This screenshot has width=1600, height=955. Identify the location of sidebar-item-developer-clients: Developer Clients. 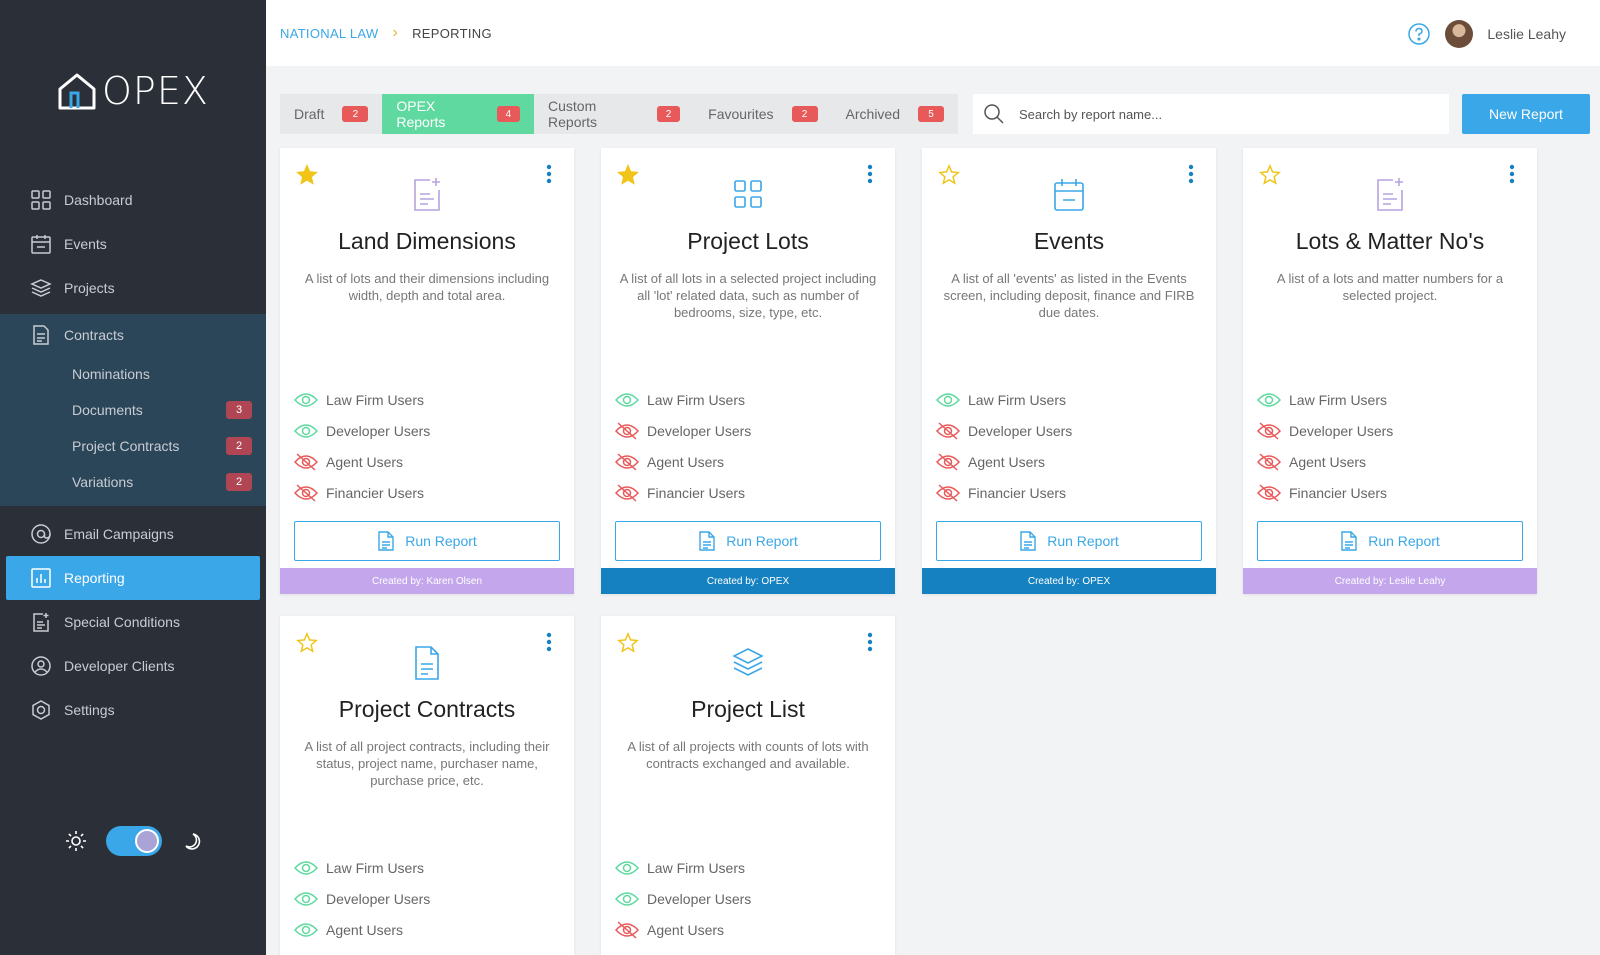
(133, 666).